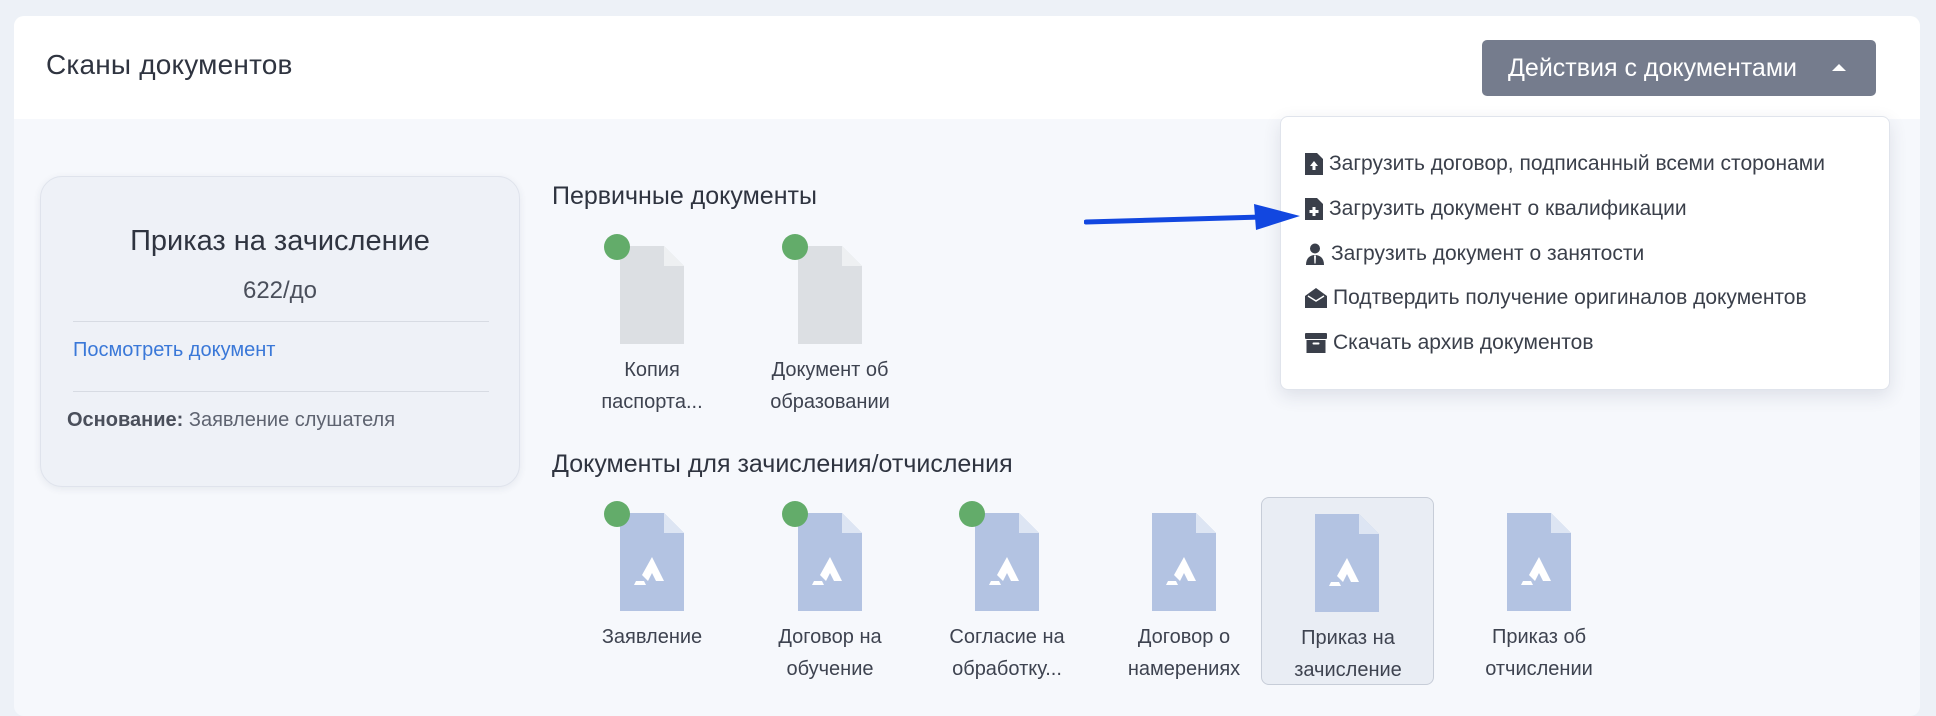 Image resolution: width=1936 pixels, height=716 pixels. Describe the element at coordinates (1314, 164) in the screenshot. I see `file-upload-icon` at that location.